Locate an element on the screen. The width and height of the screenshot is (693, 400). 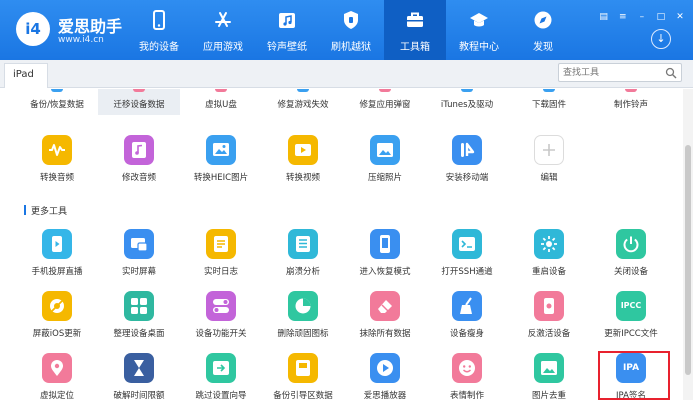
nav-flash-jailbreak: 刷机越狱 is located at coordinates (351, 30).